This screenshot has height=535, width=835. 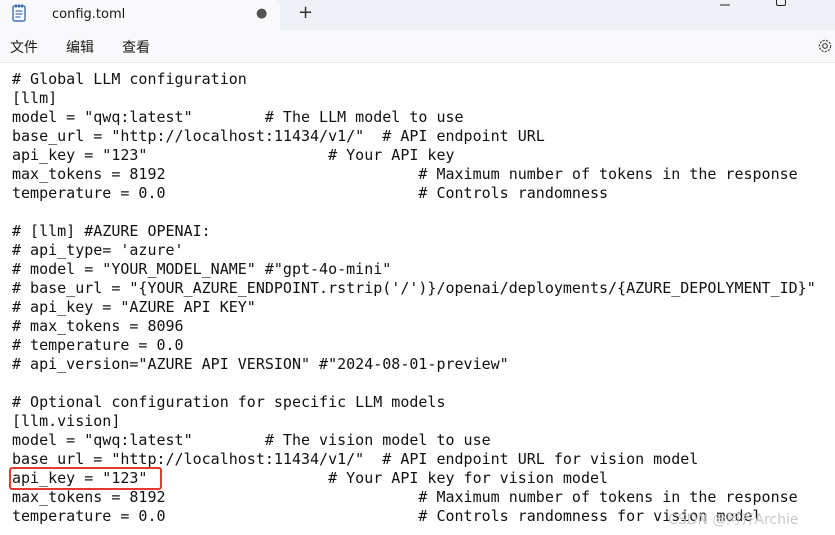 I want to click on code-line: temperature = 0.0 # Controls randomness, so click(x=414, y=193).